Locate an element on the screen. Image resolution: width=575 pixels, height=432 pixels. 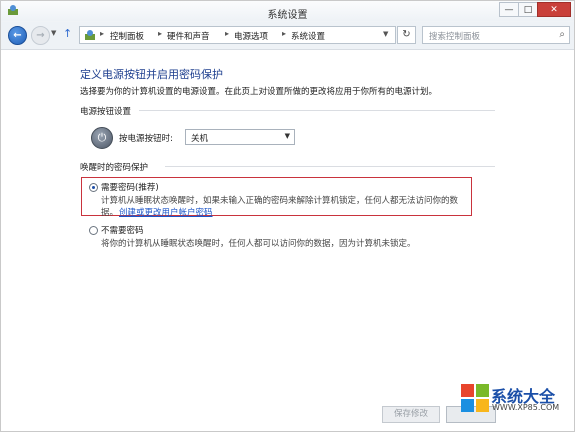
windows-logo-icon is located at coordinates (475, 398).